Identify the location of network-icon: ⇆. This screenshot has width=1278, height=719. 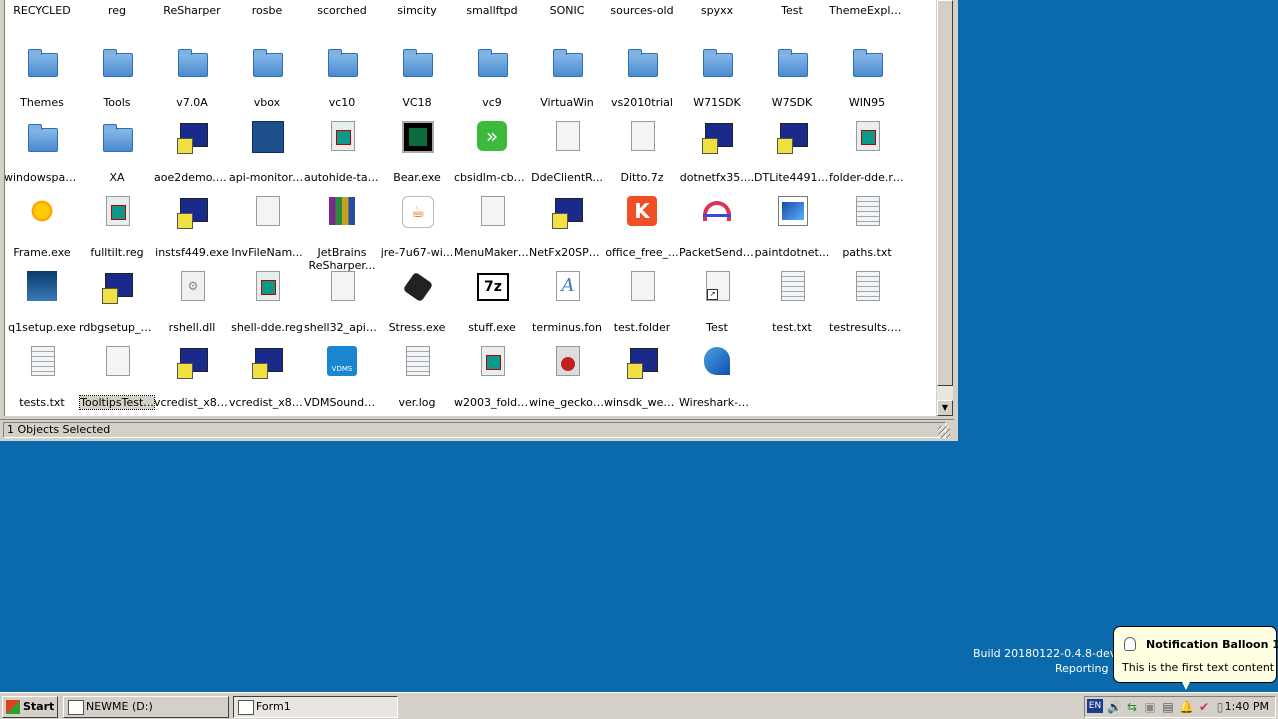
(1132, 707).